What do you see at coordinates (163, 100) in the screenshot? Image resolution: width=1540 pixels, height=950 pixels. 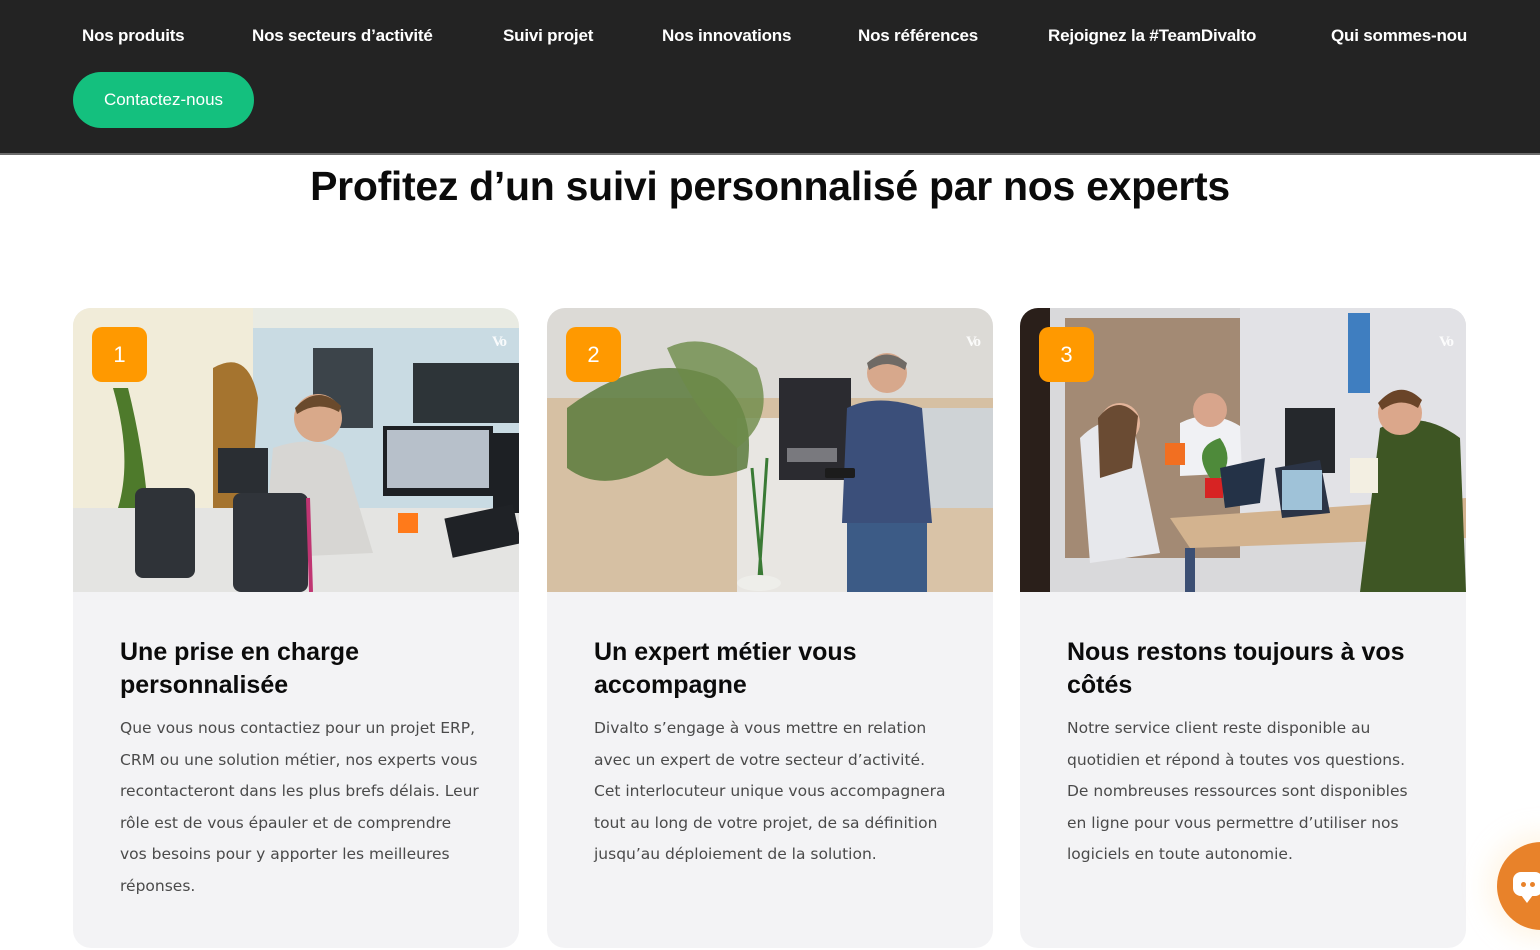 I see `contact-button: Contactez-nous` at bounding box center [163, 100].